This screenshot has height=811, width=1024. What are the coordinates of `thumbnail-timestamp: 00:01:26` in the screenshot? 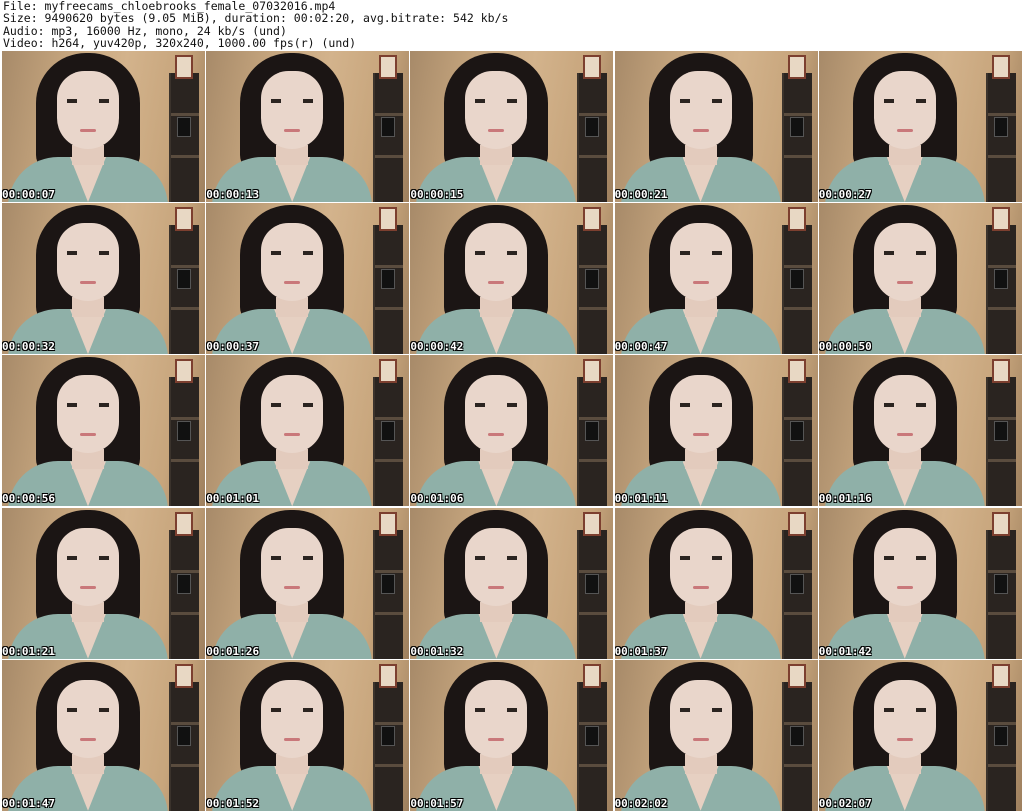 It's located at (233, 651).